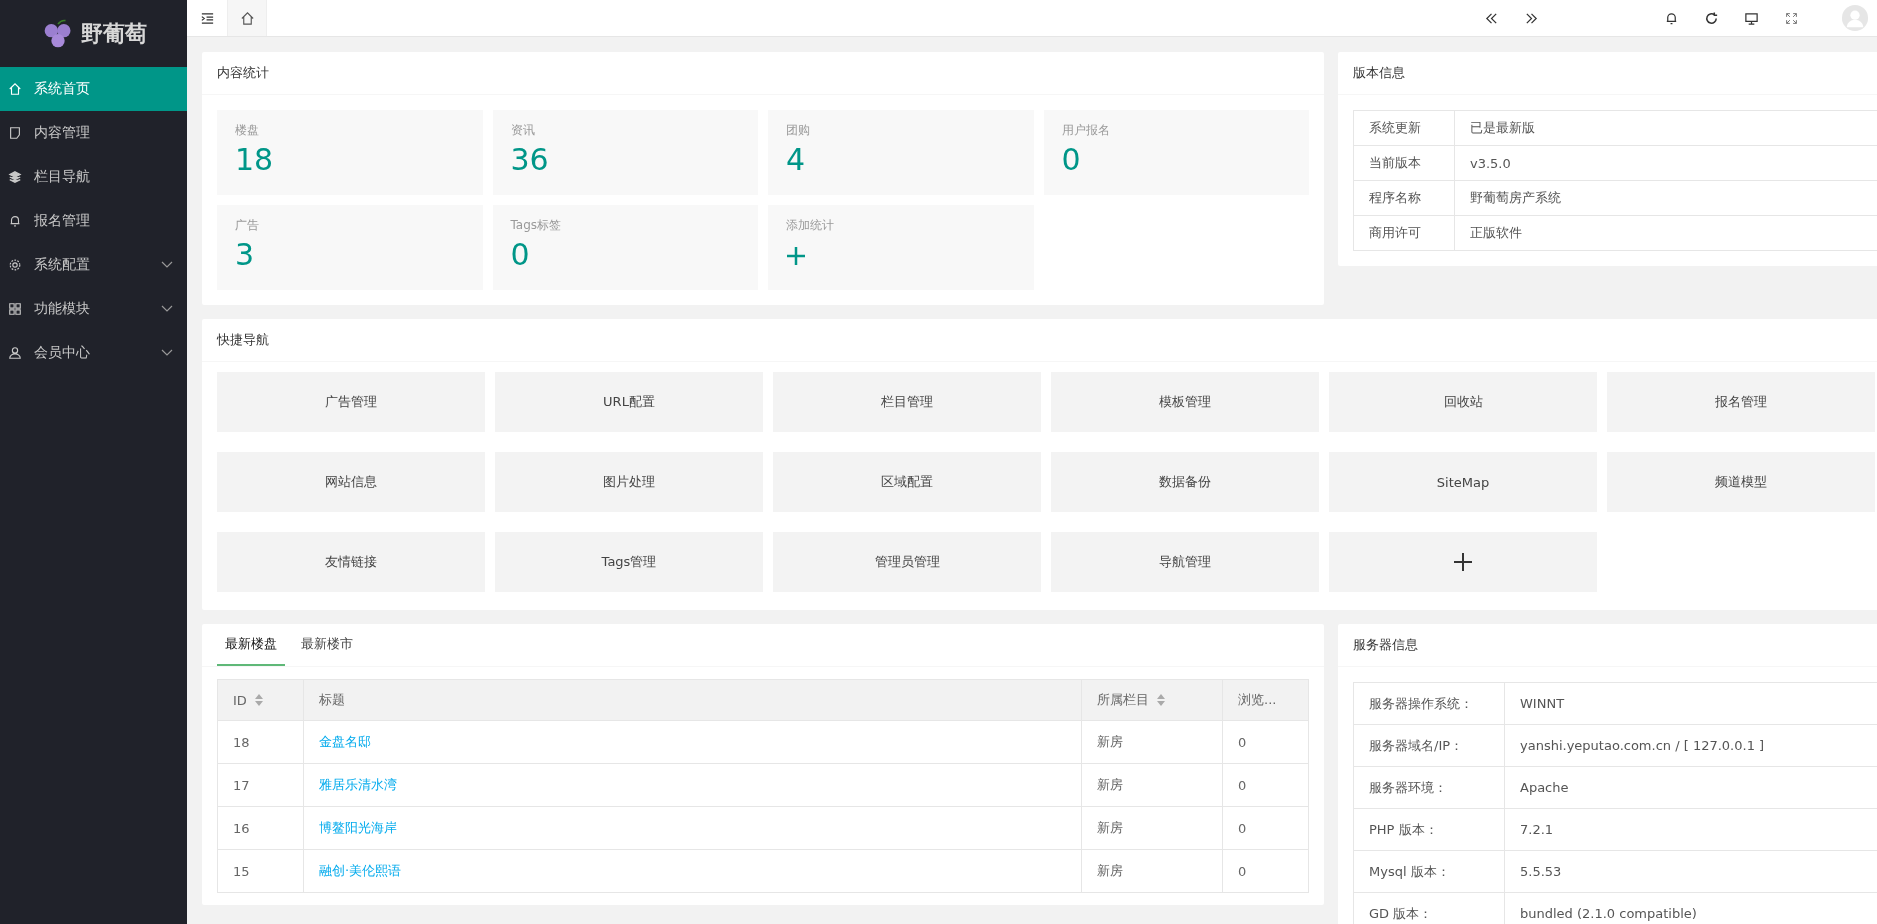 Image resolution: width=1877 pixels, height=924 pixels. I want to click on quick-nav-button: 区域配置, so click(907, 482).